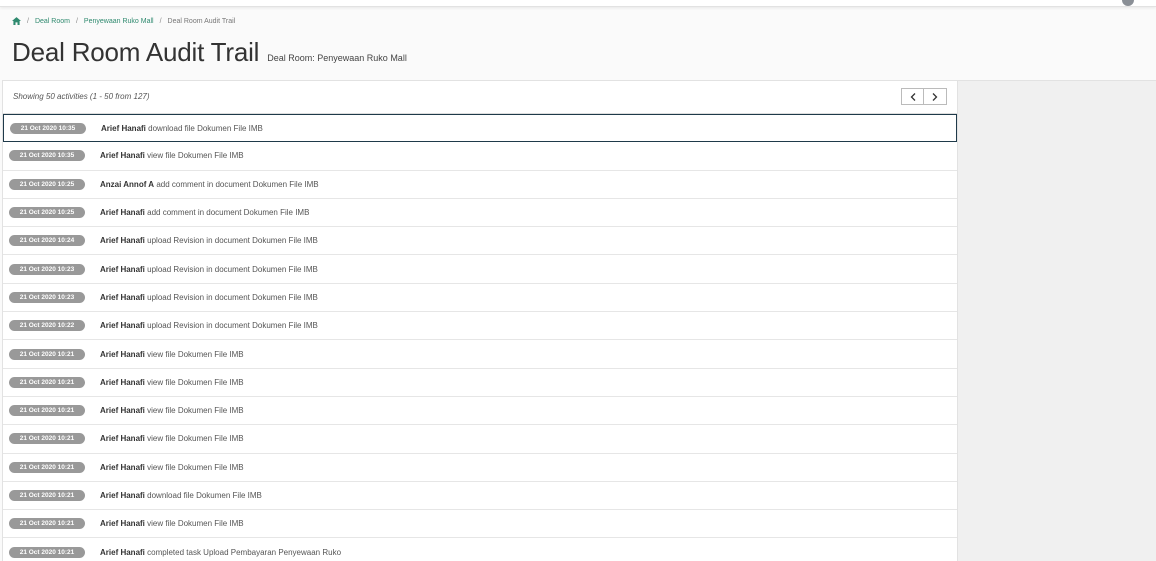 The height and width of the screenshot is (561, 1156). What do you see at coordinates (136, 52) in the screenshot?
I see `page-title: Deal Room Audit Trail` at bounding box center [136, 52].